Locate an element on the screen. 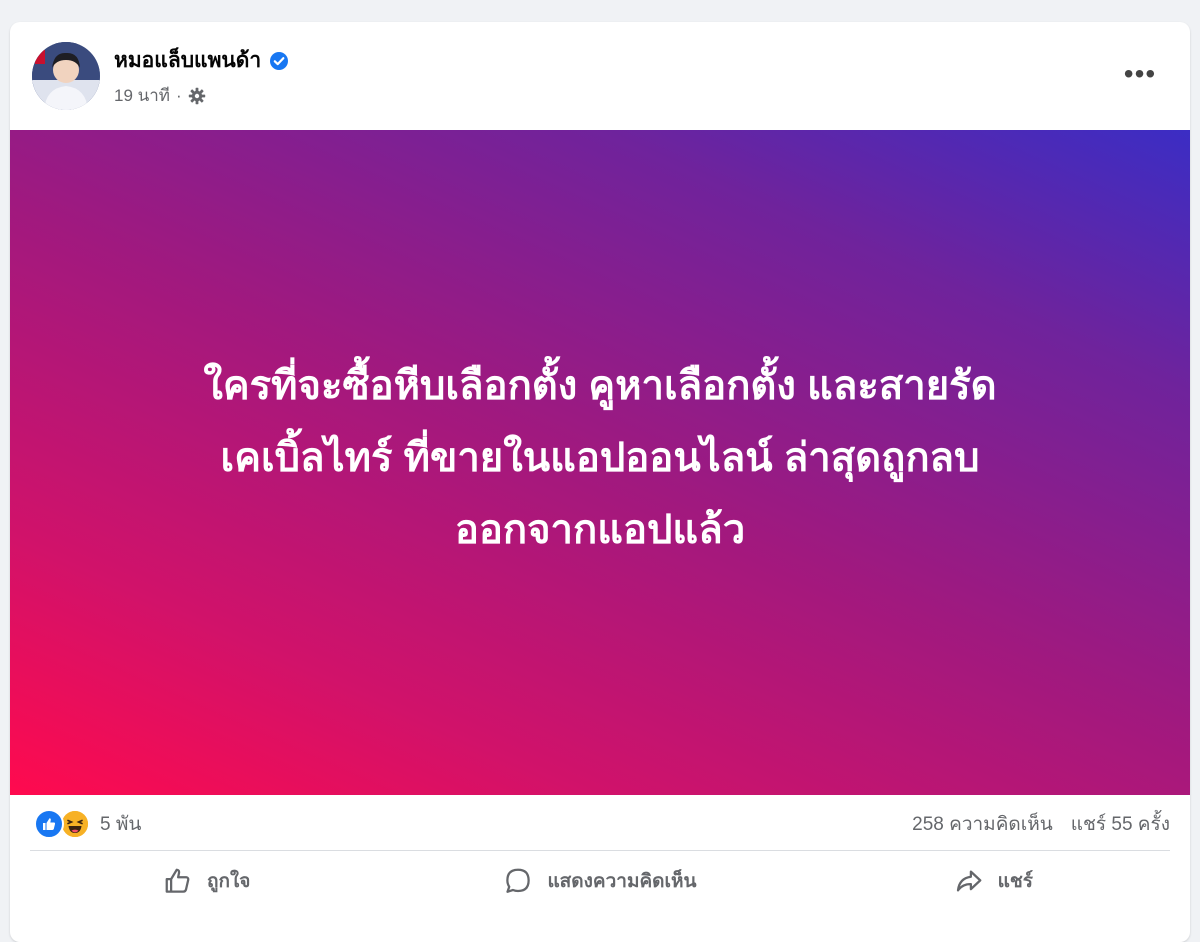  comment-button: แสดงความคิดเห็น is located at coordinates (599, 881).